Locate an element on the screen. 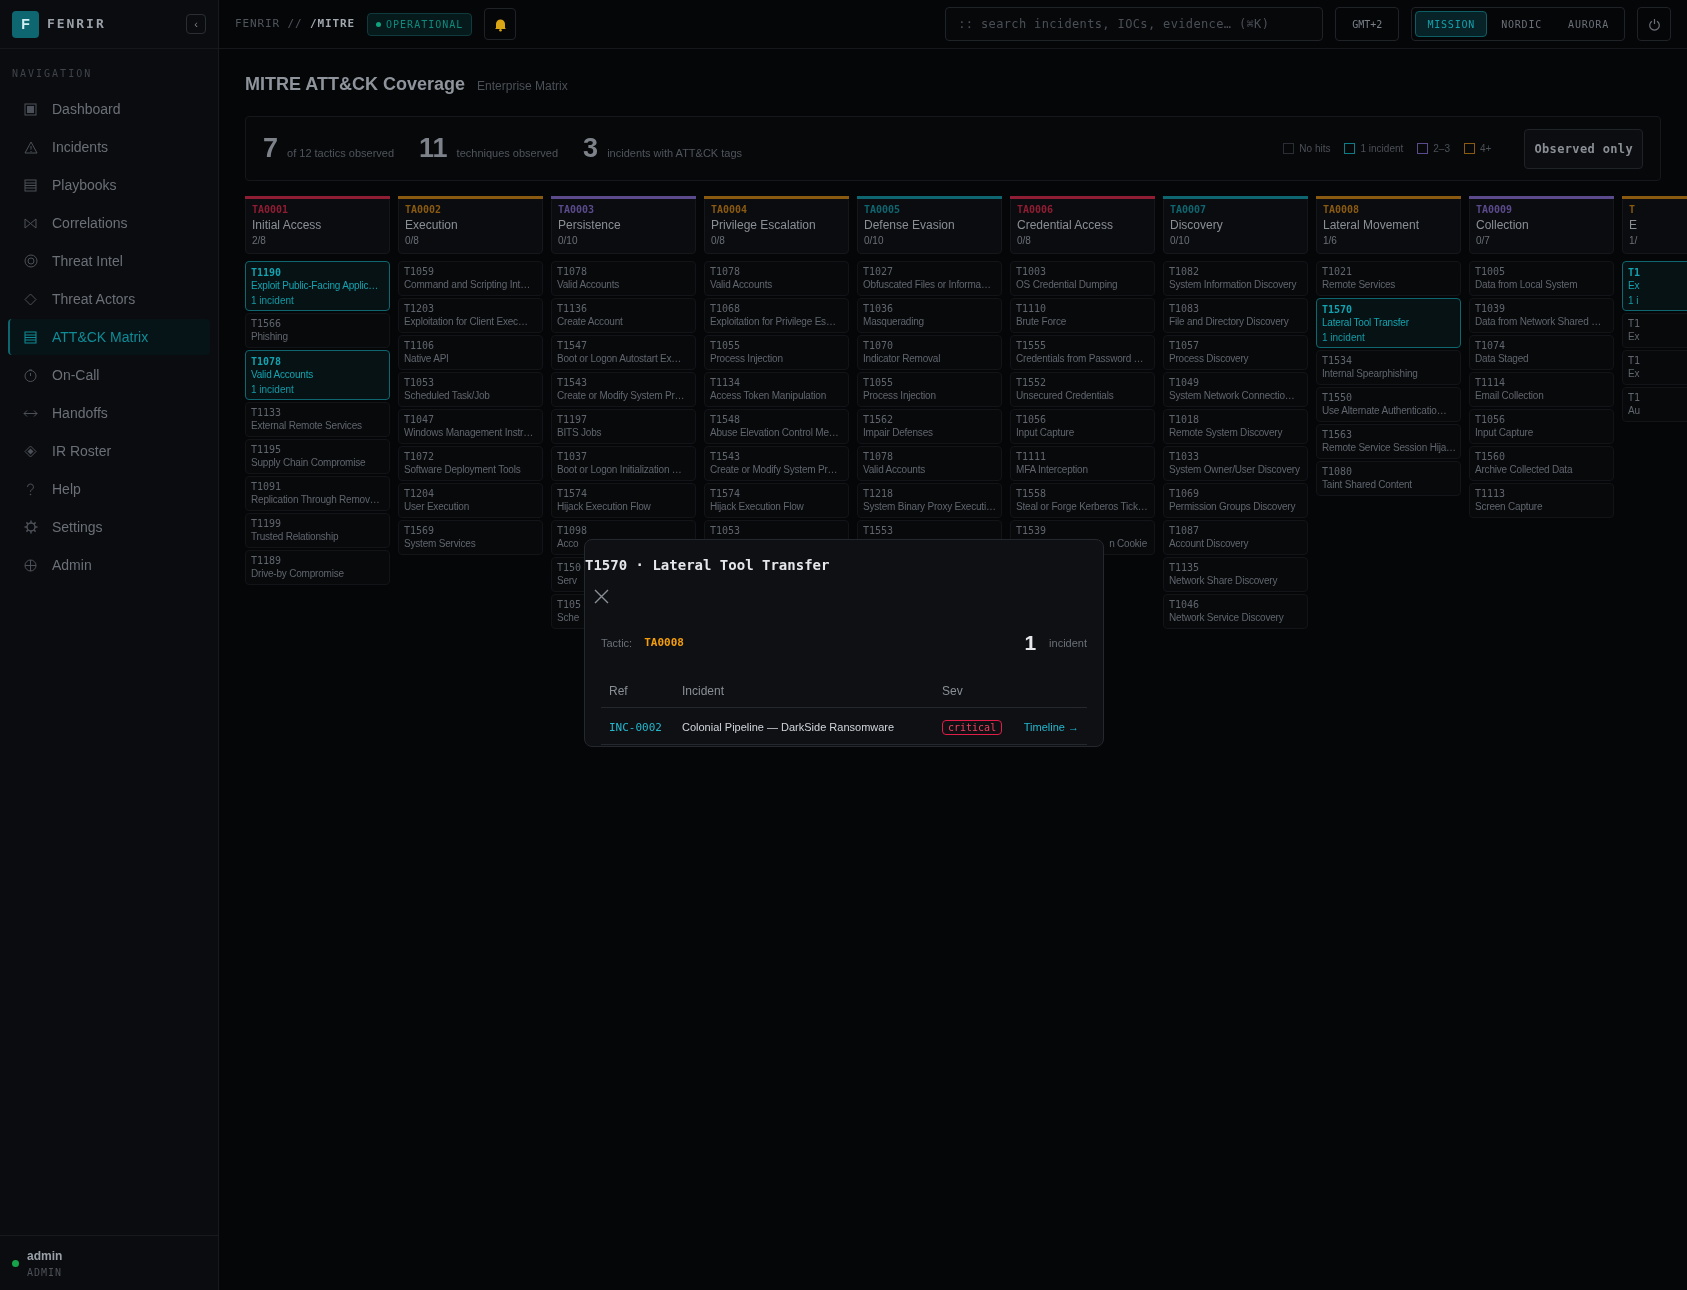 This screenshot has width=1687, height=1290. technique-card: T1114 Email Collection is located at coordinates (1541, 389).